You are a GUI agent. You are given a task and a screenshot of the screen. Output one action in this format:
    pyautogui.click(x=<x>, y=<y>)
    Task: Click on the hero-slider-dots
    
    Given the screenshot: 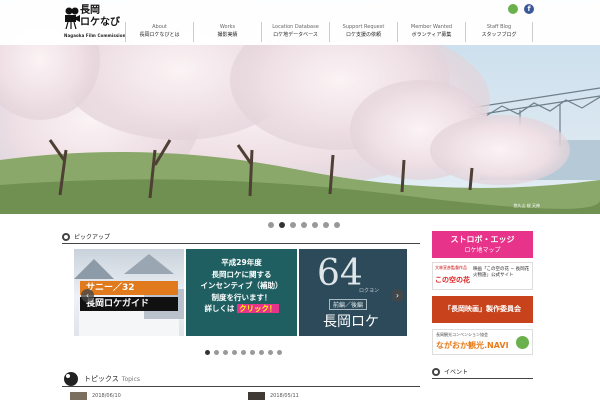 What is the action you would take?
    pyautogui.click(x=304, y=225)
    